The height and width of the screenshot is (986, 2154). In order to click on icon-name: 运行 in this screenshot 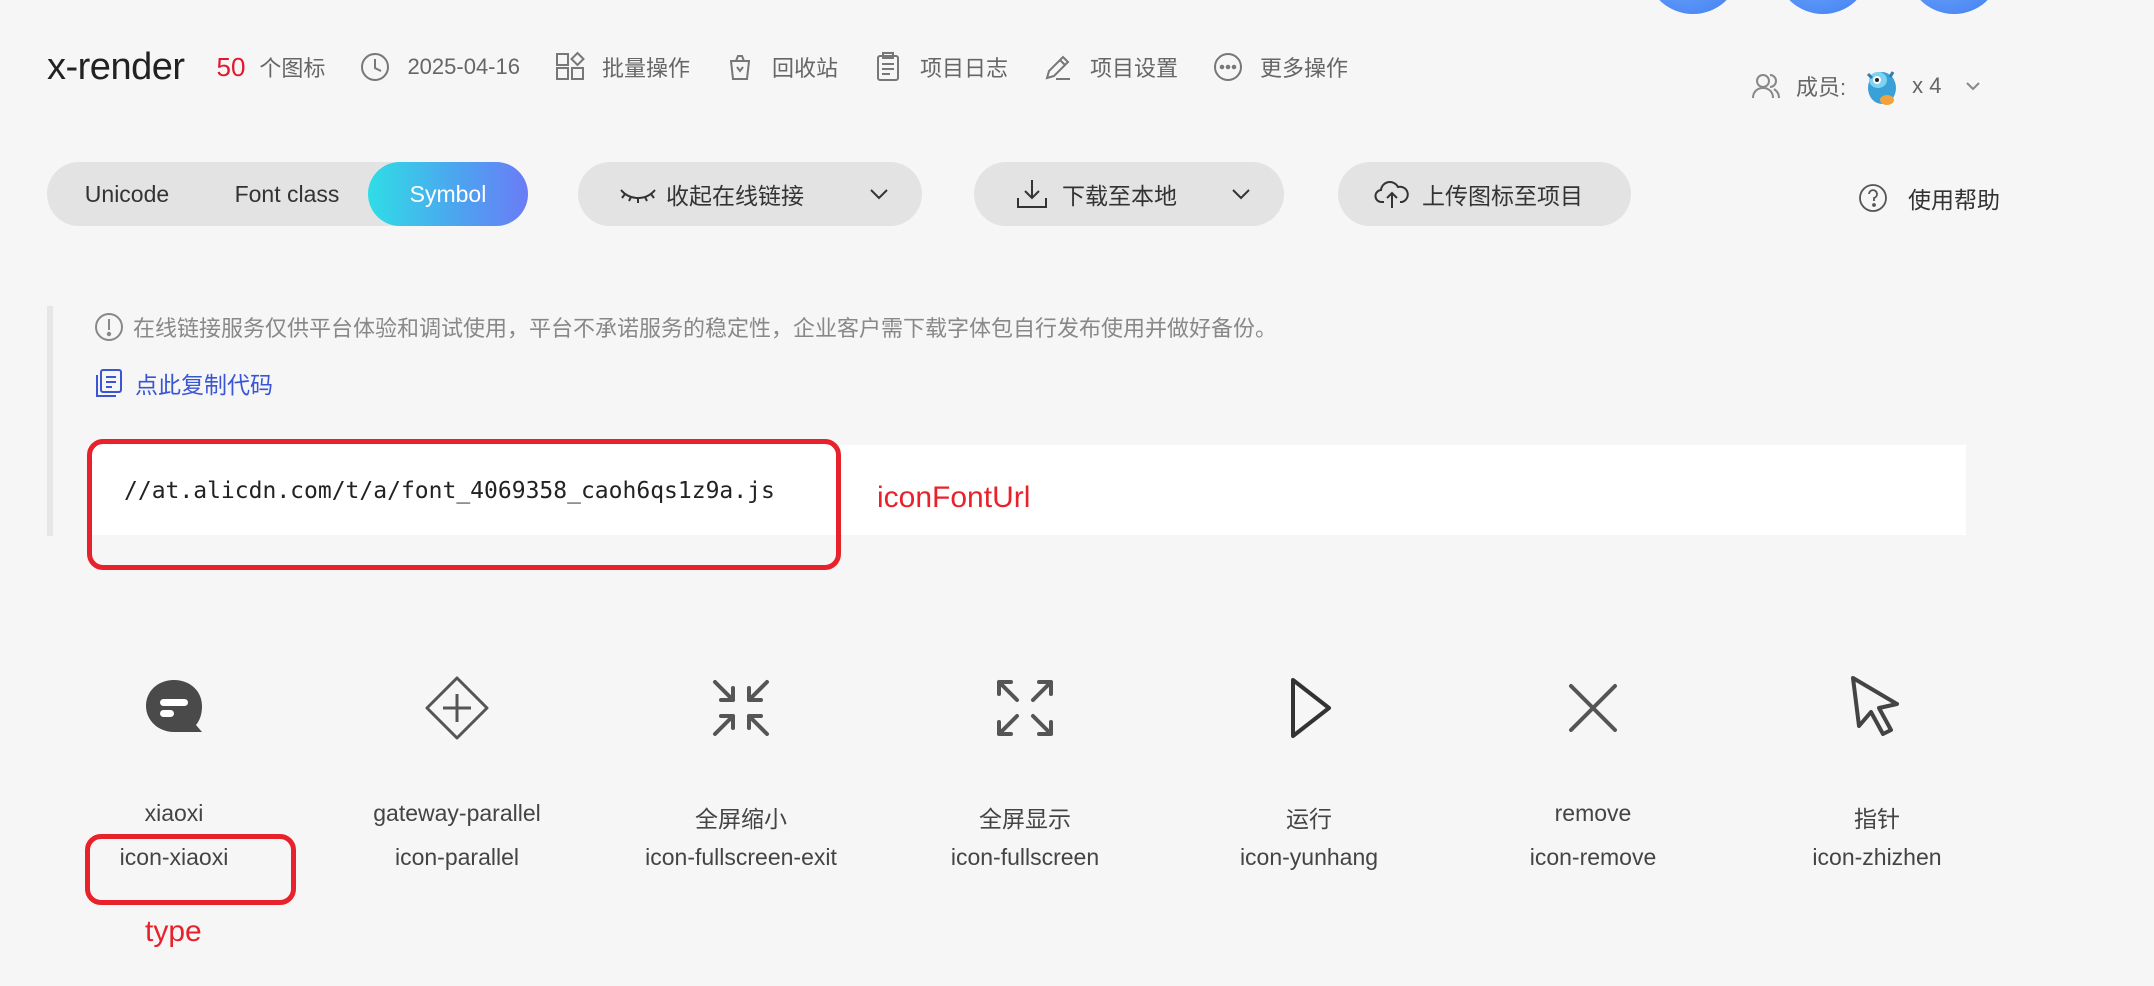, I will do `click(1309, 819)`.